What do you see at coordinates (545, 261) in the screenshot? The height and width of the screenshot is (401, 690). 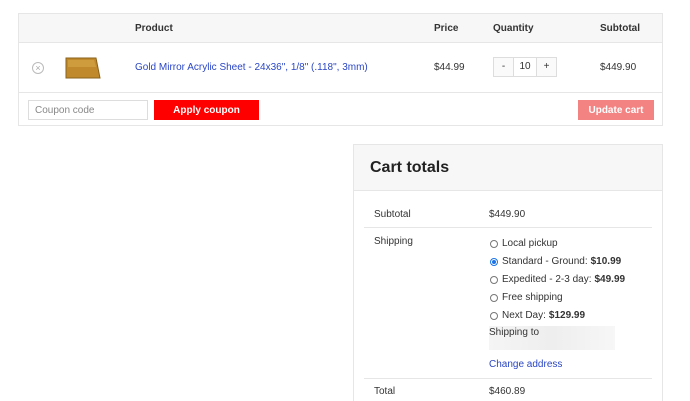 I see `shipping-option-label: Standard - Ground:` at bounding box center [545, 261].